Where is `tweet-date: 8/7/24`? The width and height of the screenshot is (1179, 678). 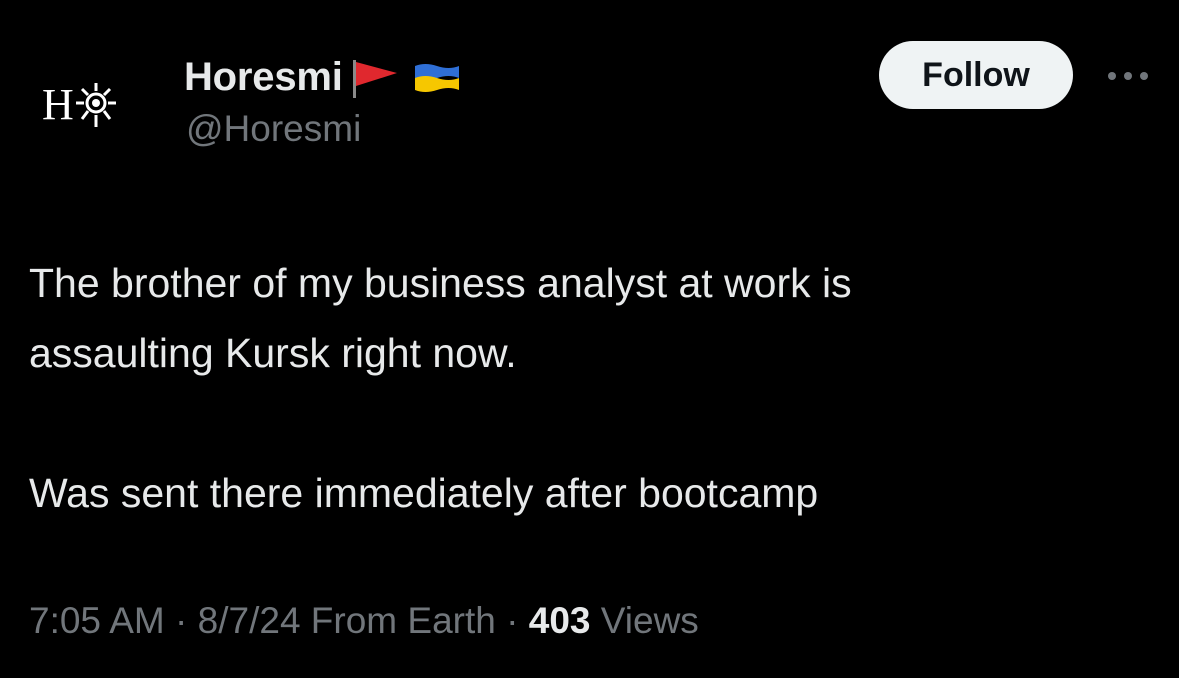
tweet-date: 8/7/24 is located at coordinates (249, 620).